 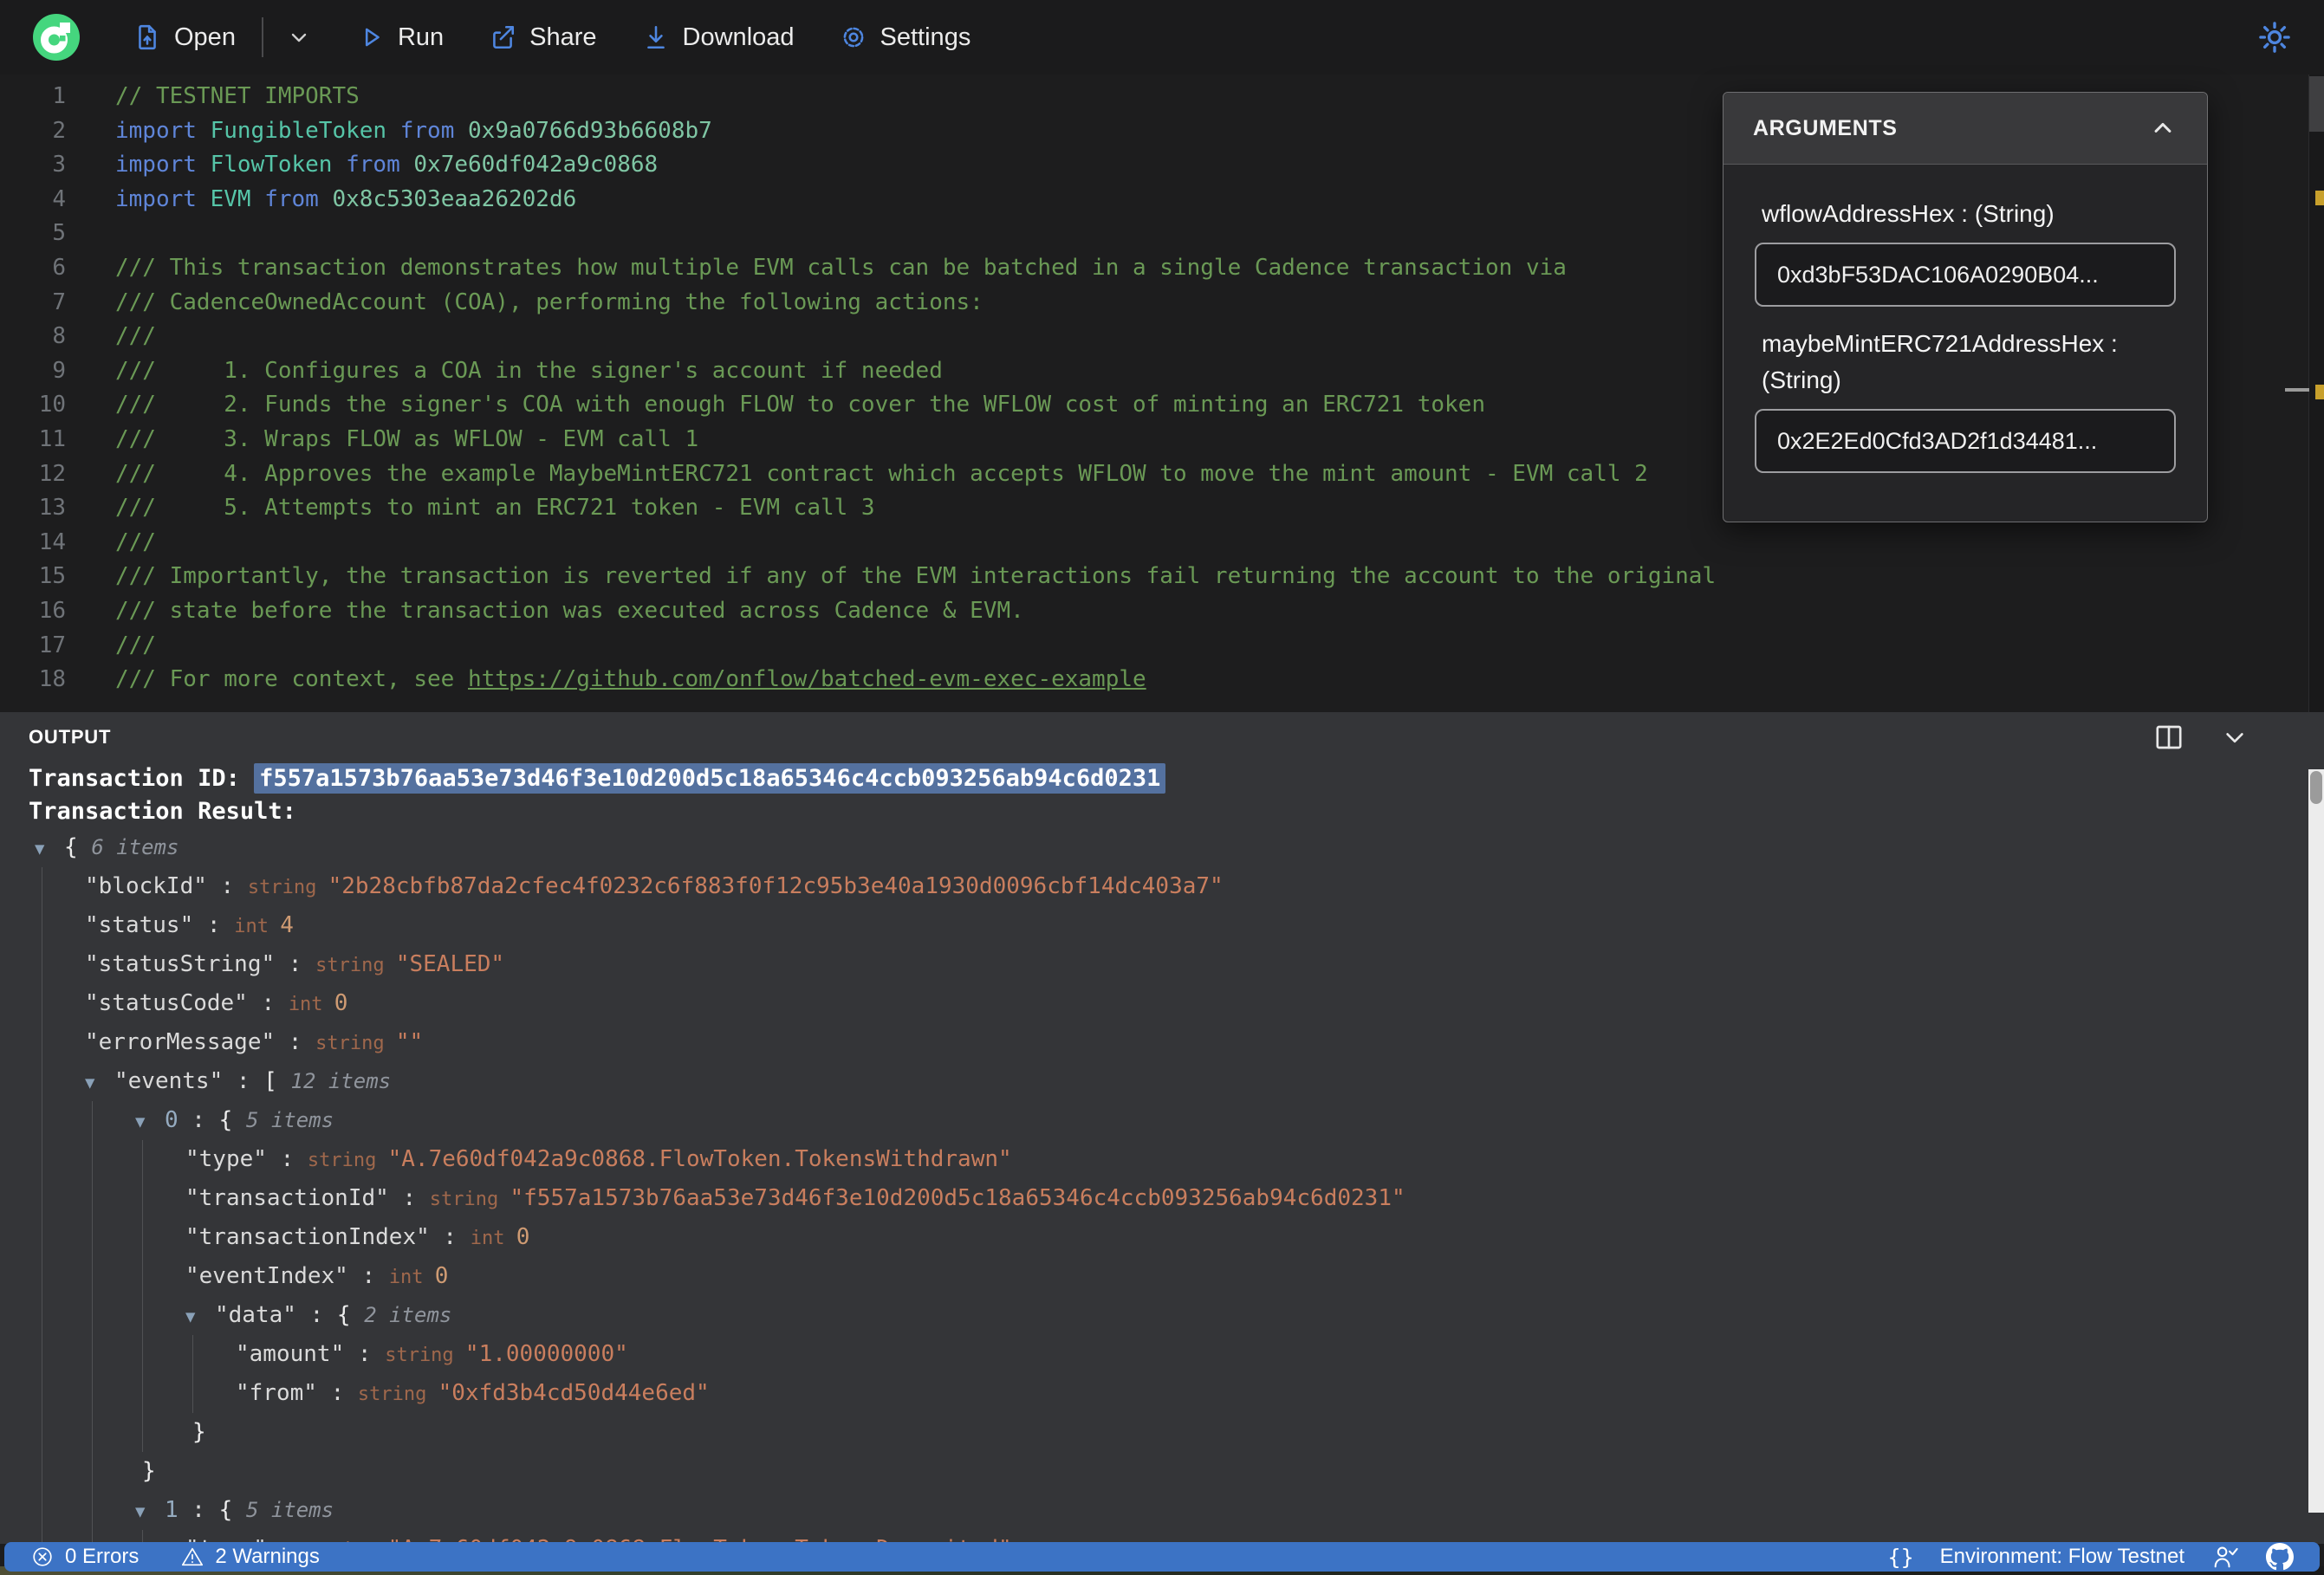 I want to click on wflow-address-input, so click(x=1965, y=275).